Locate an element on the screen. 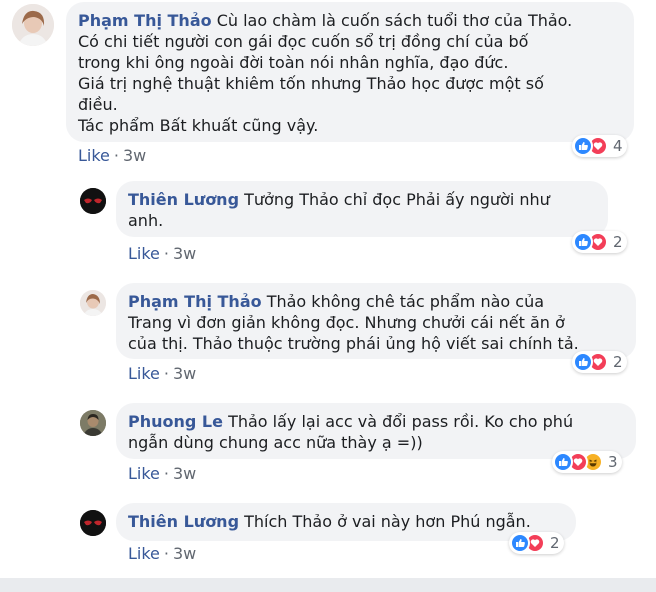 This screenshot has height=592, width=656. reaction-count: 3 is located at coordinates (613, 462).